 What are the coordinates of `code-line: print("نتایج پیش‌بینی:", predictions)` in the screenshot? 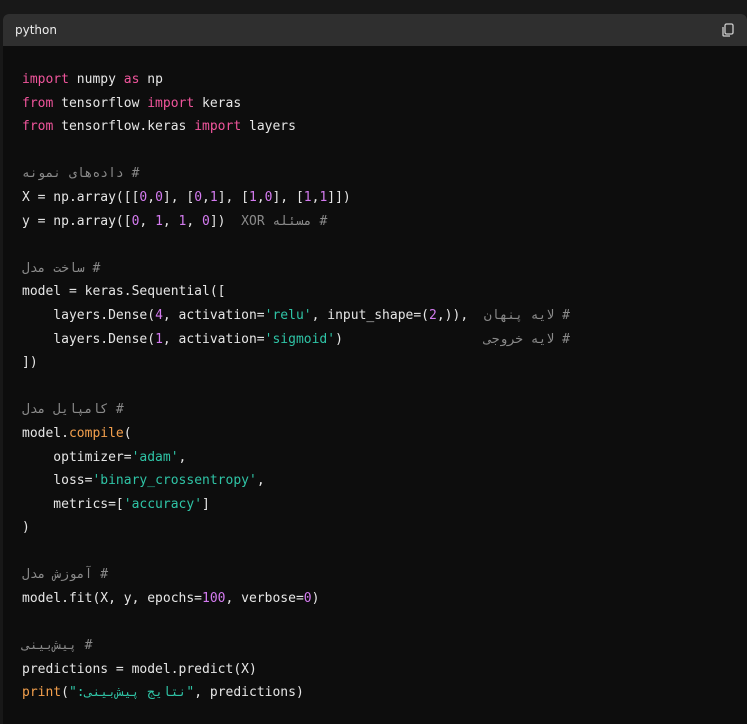 It's located at (384, 693).